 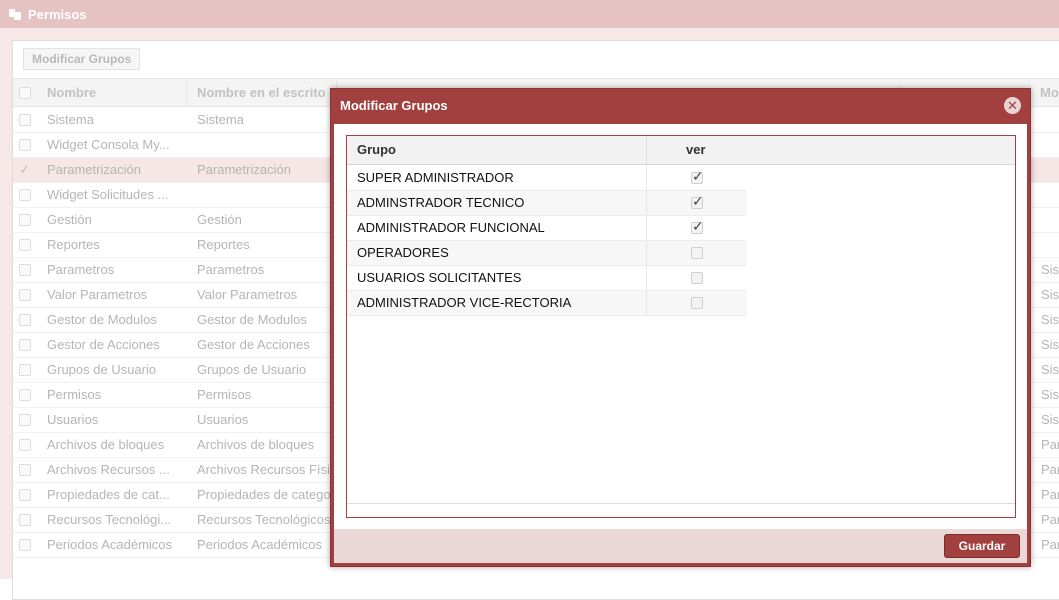 What do you see at coordinates (680, 546) in the screenshot?
I see `dialog-footer: Guardar` at bounding box center [680, 546].